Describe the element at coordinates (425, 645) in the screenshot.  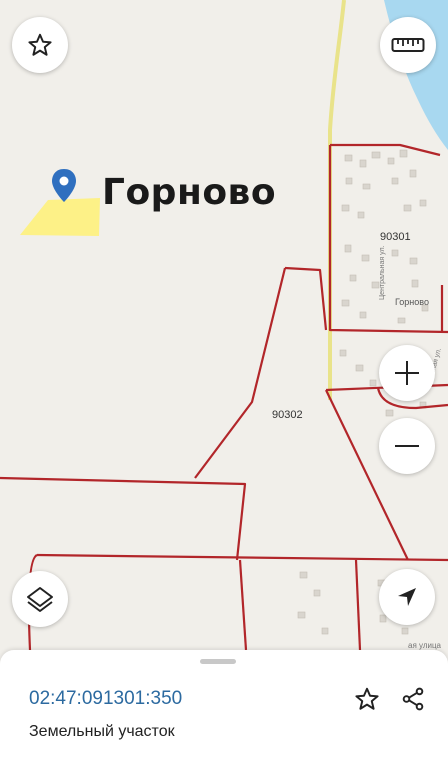
I see `street-label-bottom: ая улица` at that location.